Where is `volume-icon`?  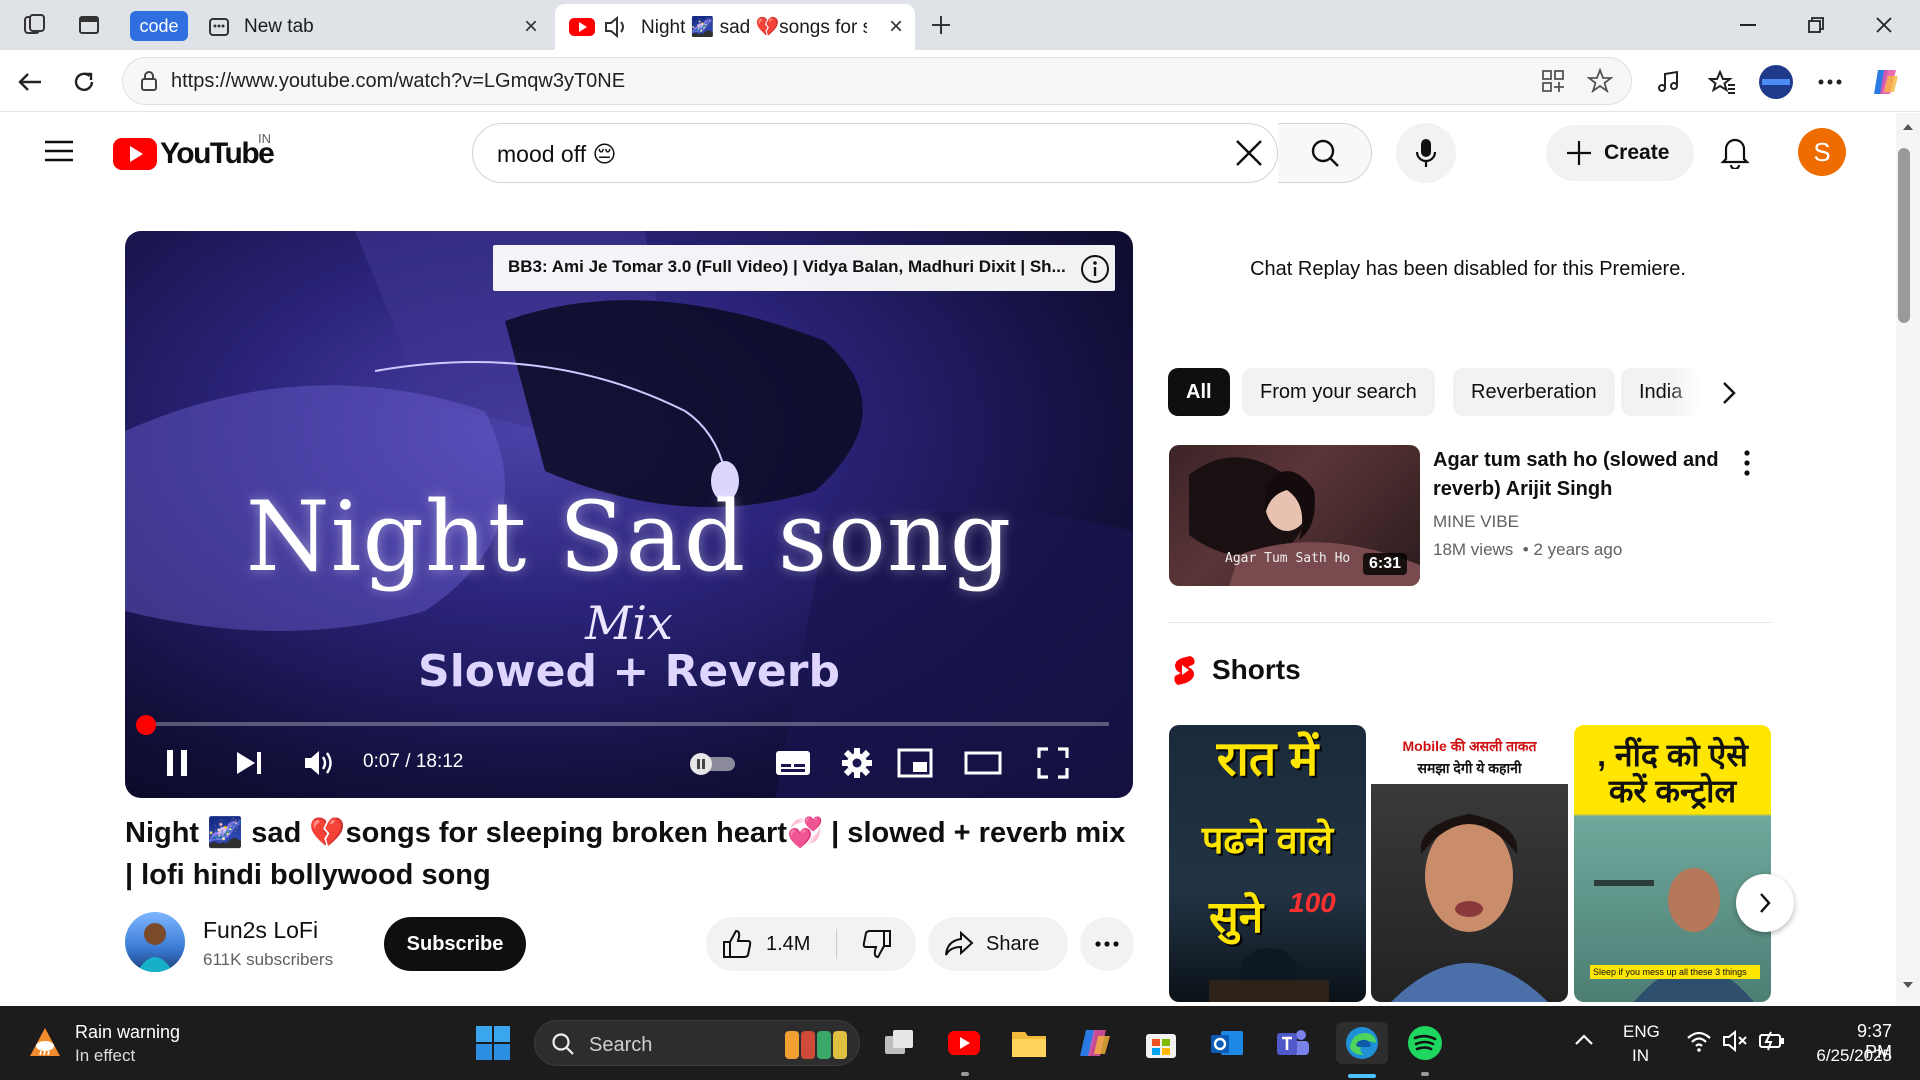 volume-icon is located at coordinates (319, 763).